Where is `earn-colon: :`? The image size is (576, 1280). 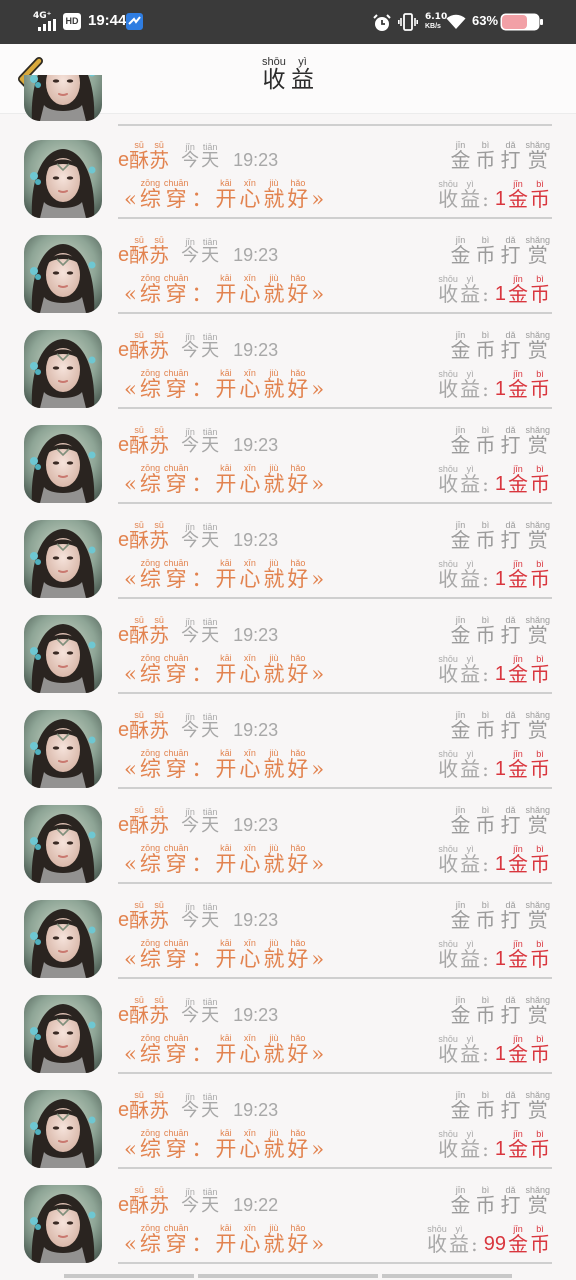
earn-colon: : is located at coordinates (485, 864).